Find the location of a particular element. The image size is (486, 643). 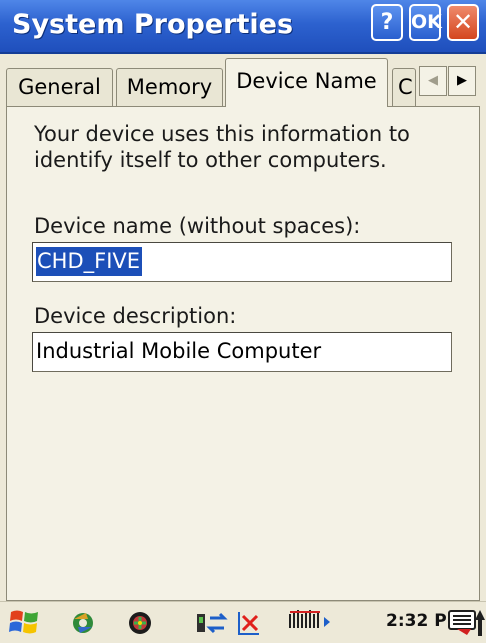

window-title: System Properties is located at coordinates (153, 24).